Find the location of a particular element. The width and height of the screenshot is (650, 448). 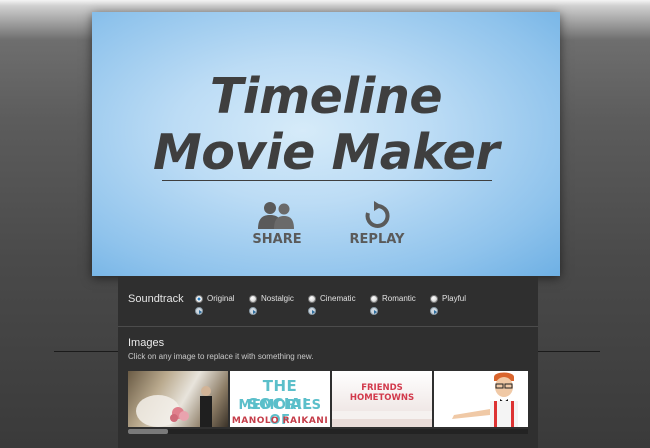

option-label: Nostalgic is located at coordinates (277, 298).